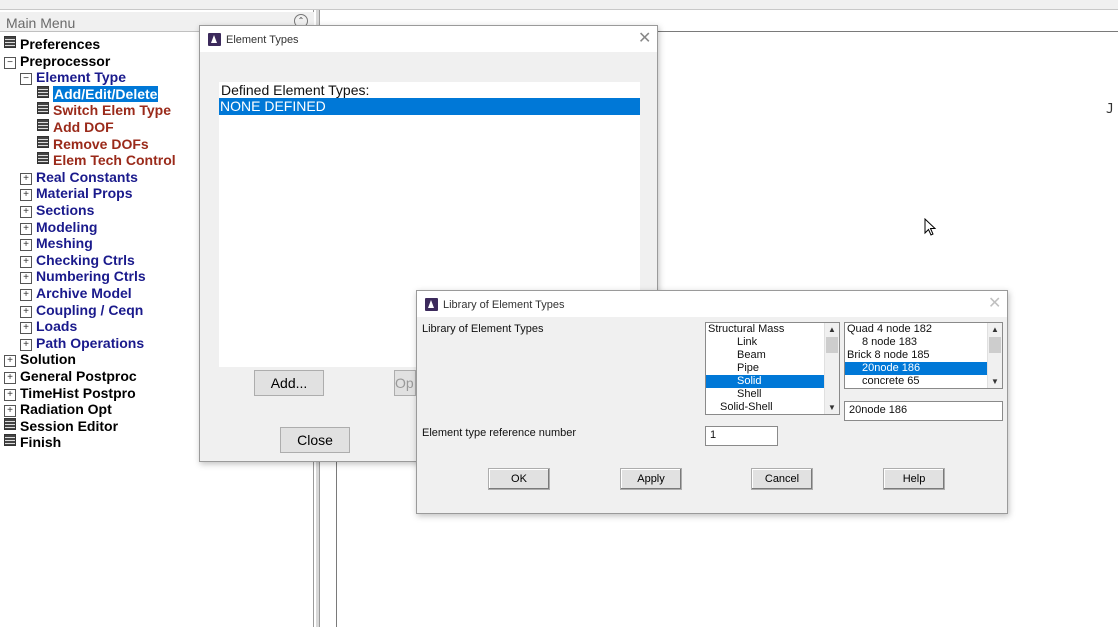 This screenshot has height=627, width=1118. I want to click on menu-item-label: Material Props, so click(84, 193).